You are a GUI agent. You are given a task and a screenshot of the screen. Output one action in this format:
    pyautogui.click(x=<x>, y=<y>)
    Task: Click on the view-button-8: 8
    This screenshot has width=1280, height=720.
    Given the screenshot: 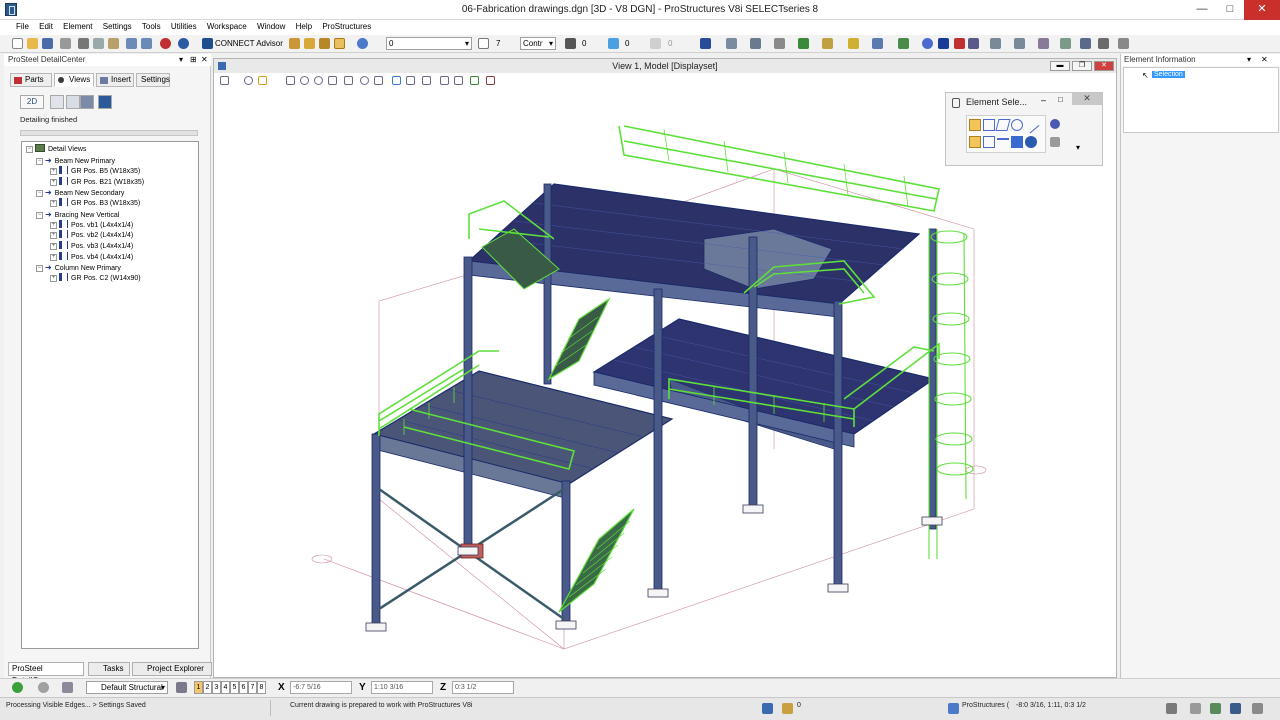 What is the action you would take?
    pyautogui.click(x=261, y=687)
    